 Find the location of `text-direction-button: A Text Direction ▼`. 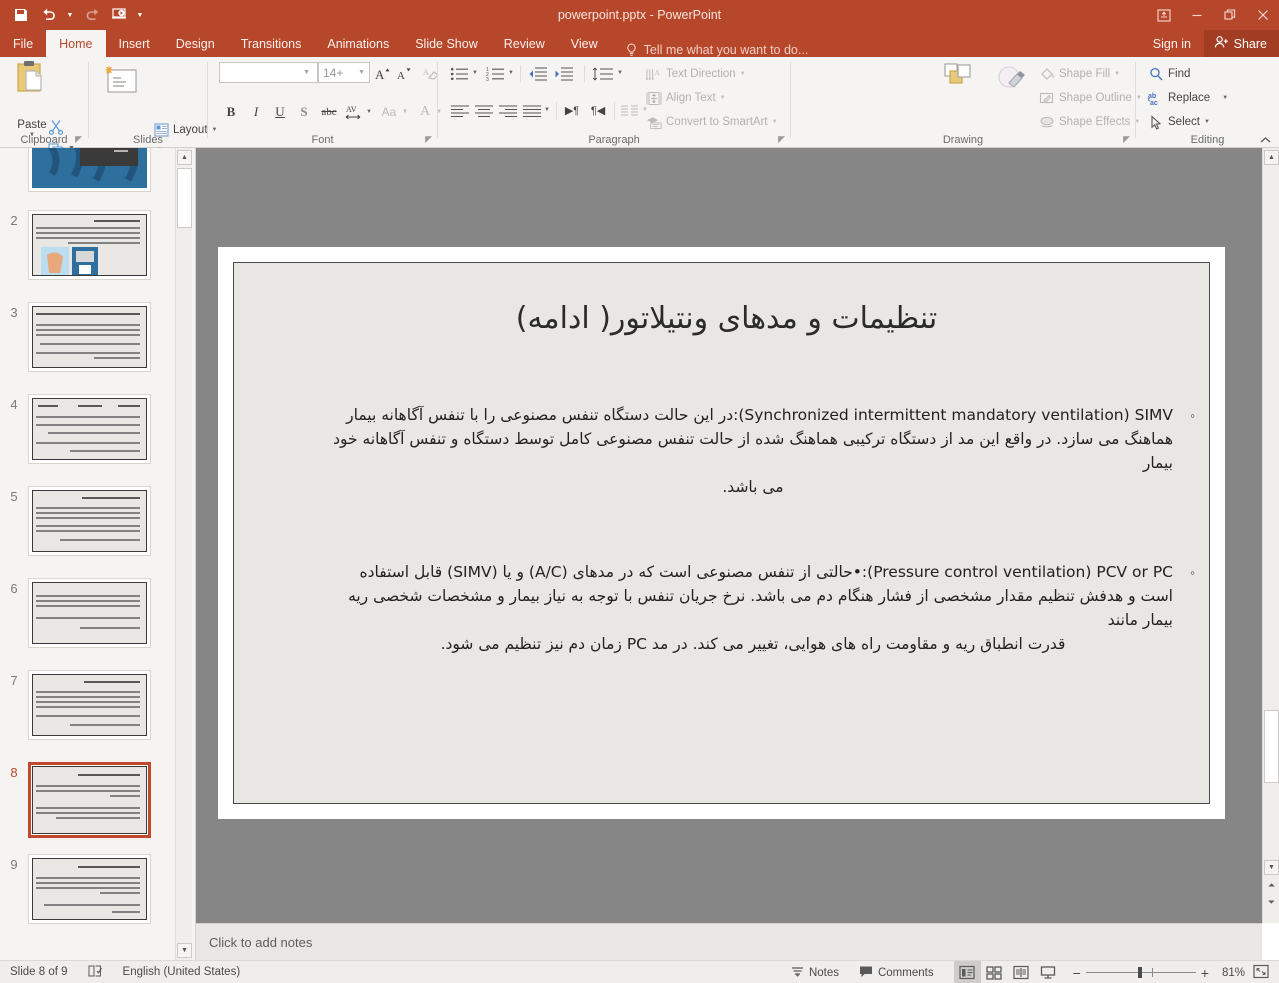

text-direction-button: A Text Direction ▼ is located at coordinates (696, 74).